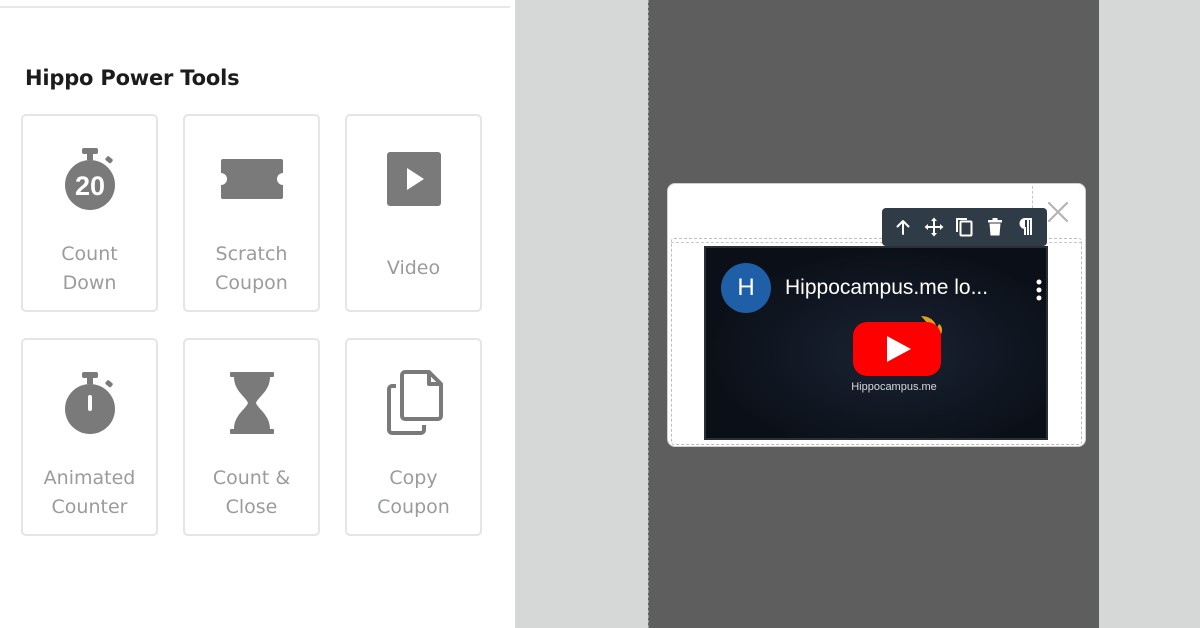 Image resolution: width=1200 pixels, height=628 pixels. Describe the element at coordinates (648, 314) in the screenshot. I see `canvas-guide-line` at that location.